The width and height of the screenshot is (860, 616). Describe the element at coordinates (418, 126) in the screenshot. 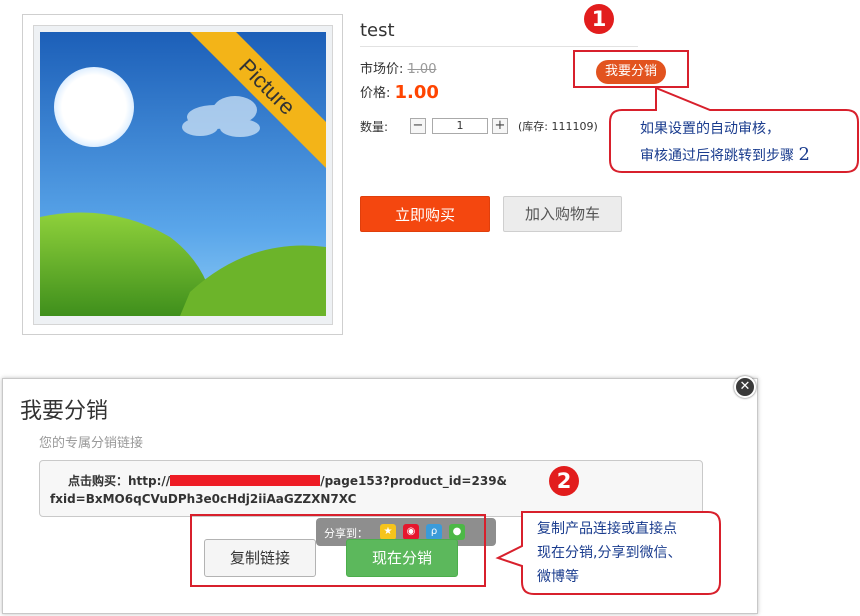

I see `quantity-decrease-button: −` at that location.